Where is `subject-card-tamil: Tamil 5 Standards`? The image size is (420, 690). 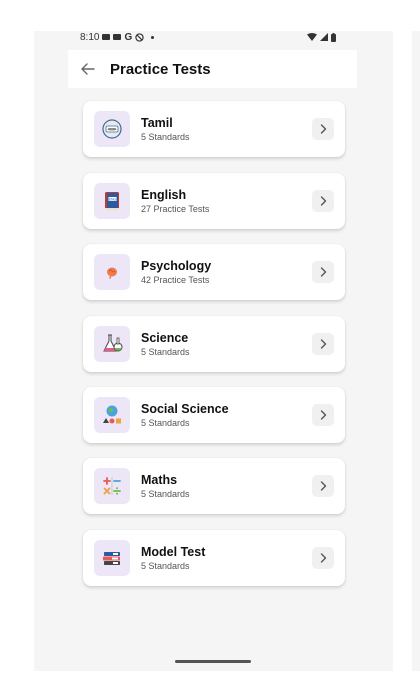
subject-card-tamil: Tamil 5 Standards is located at coordinates (214, 129).